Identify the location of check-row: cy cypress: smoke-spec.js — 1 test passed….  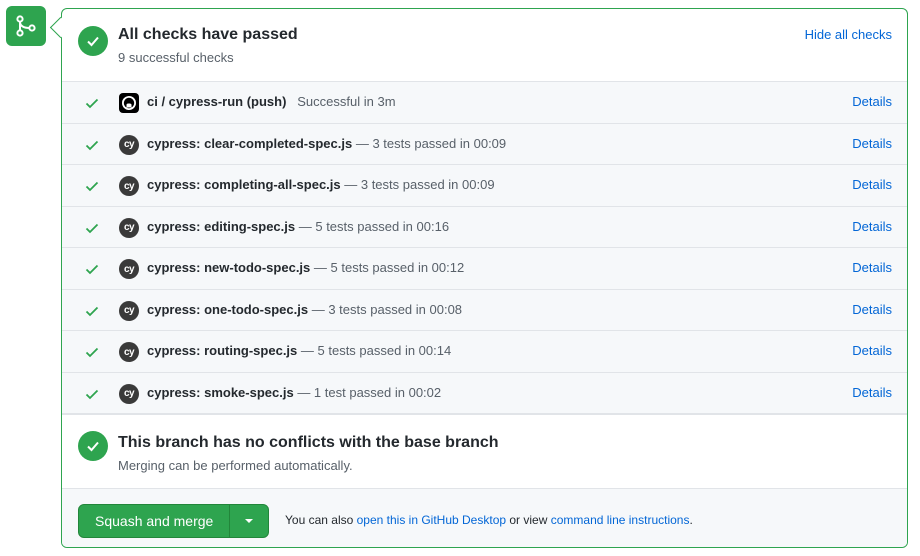
(484, 393).